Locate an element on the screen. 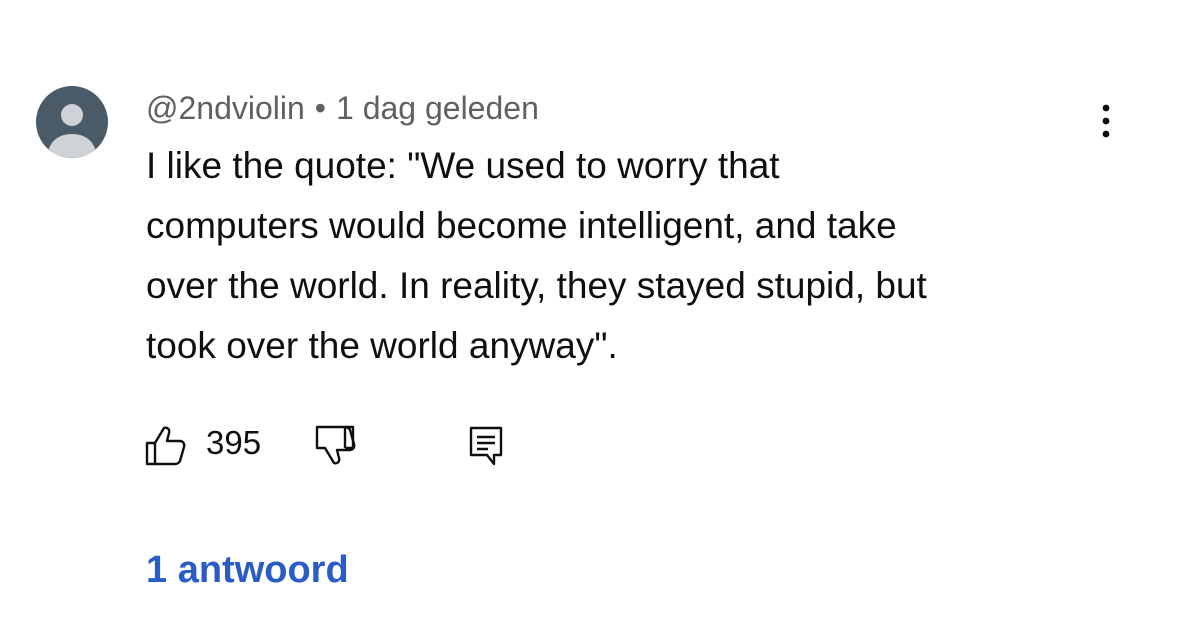 This screenshot has height=620, width=1178. like-button is located at coordinates (165, 445).